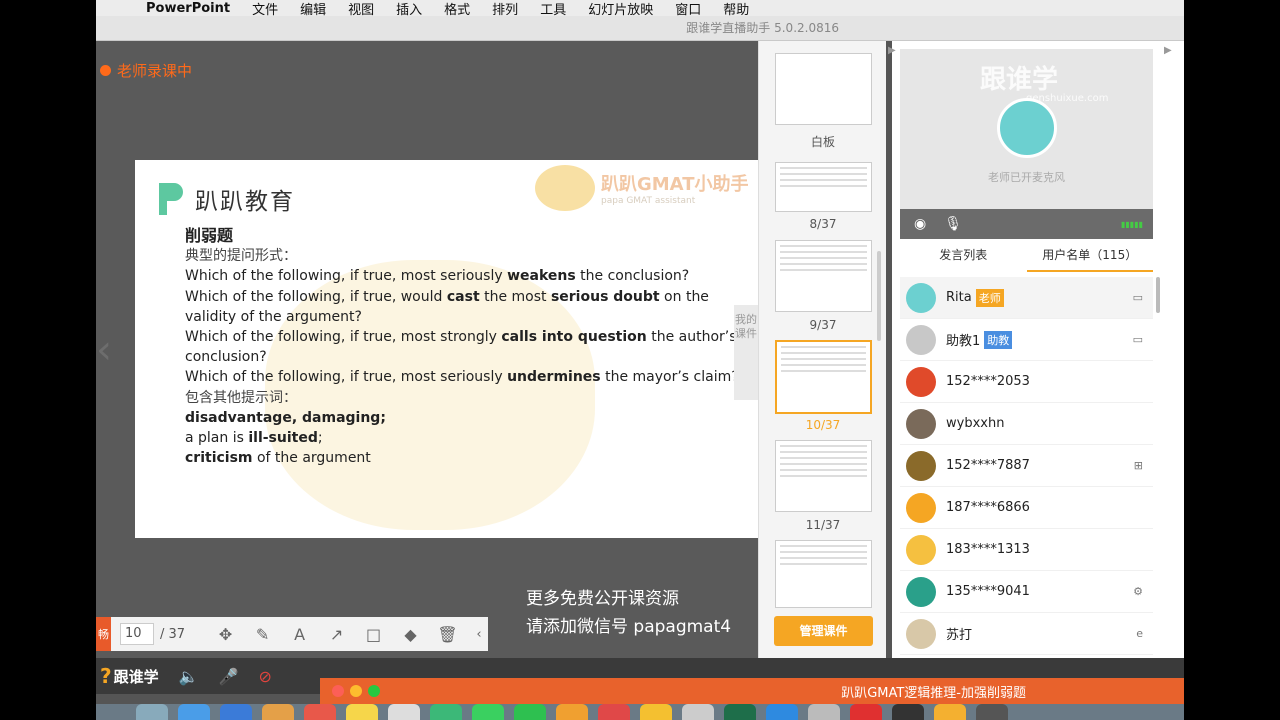 The width and height of the screenshot is (1280, 720). Describe the element at coordinates (988, 591) in the screenshot. I see `user-name: 135****9041` at that location.